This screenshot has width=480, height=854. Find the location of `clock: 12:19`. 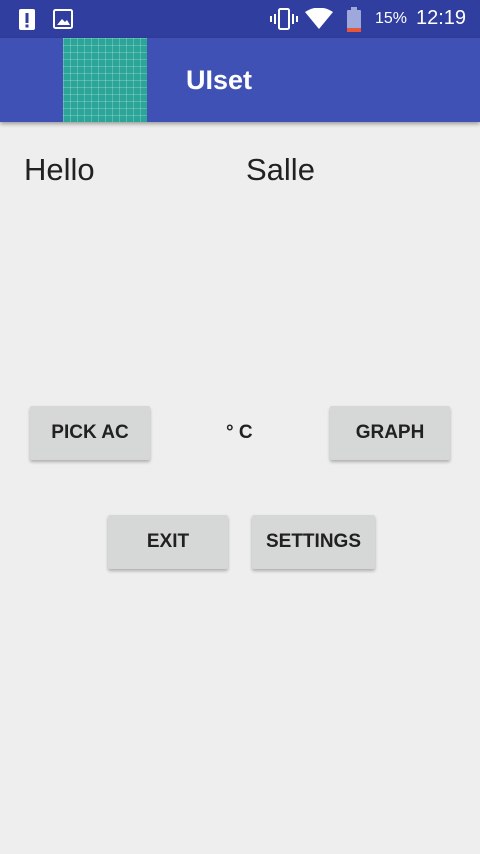

clock: 12:19 is located at coordinates (441, 18).